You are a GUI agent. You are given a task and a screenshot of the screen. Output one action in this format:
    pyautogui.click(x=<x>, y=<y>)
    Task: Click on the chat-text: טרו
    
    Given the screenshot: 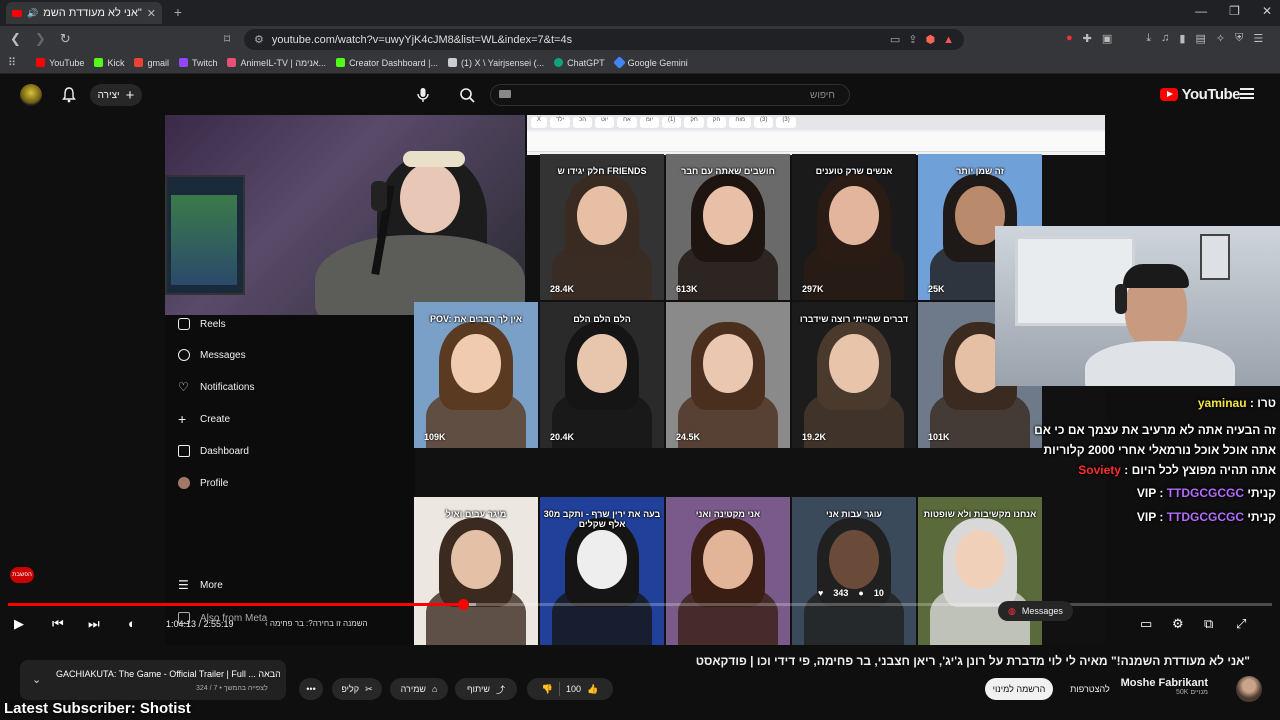 What is the action you would take?
    pyautogui.click(x=1266, y=403)
    